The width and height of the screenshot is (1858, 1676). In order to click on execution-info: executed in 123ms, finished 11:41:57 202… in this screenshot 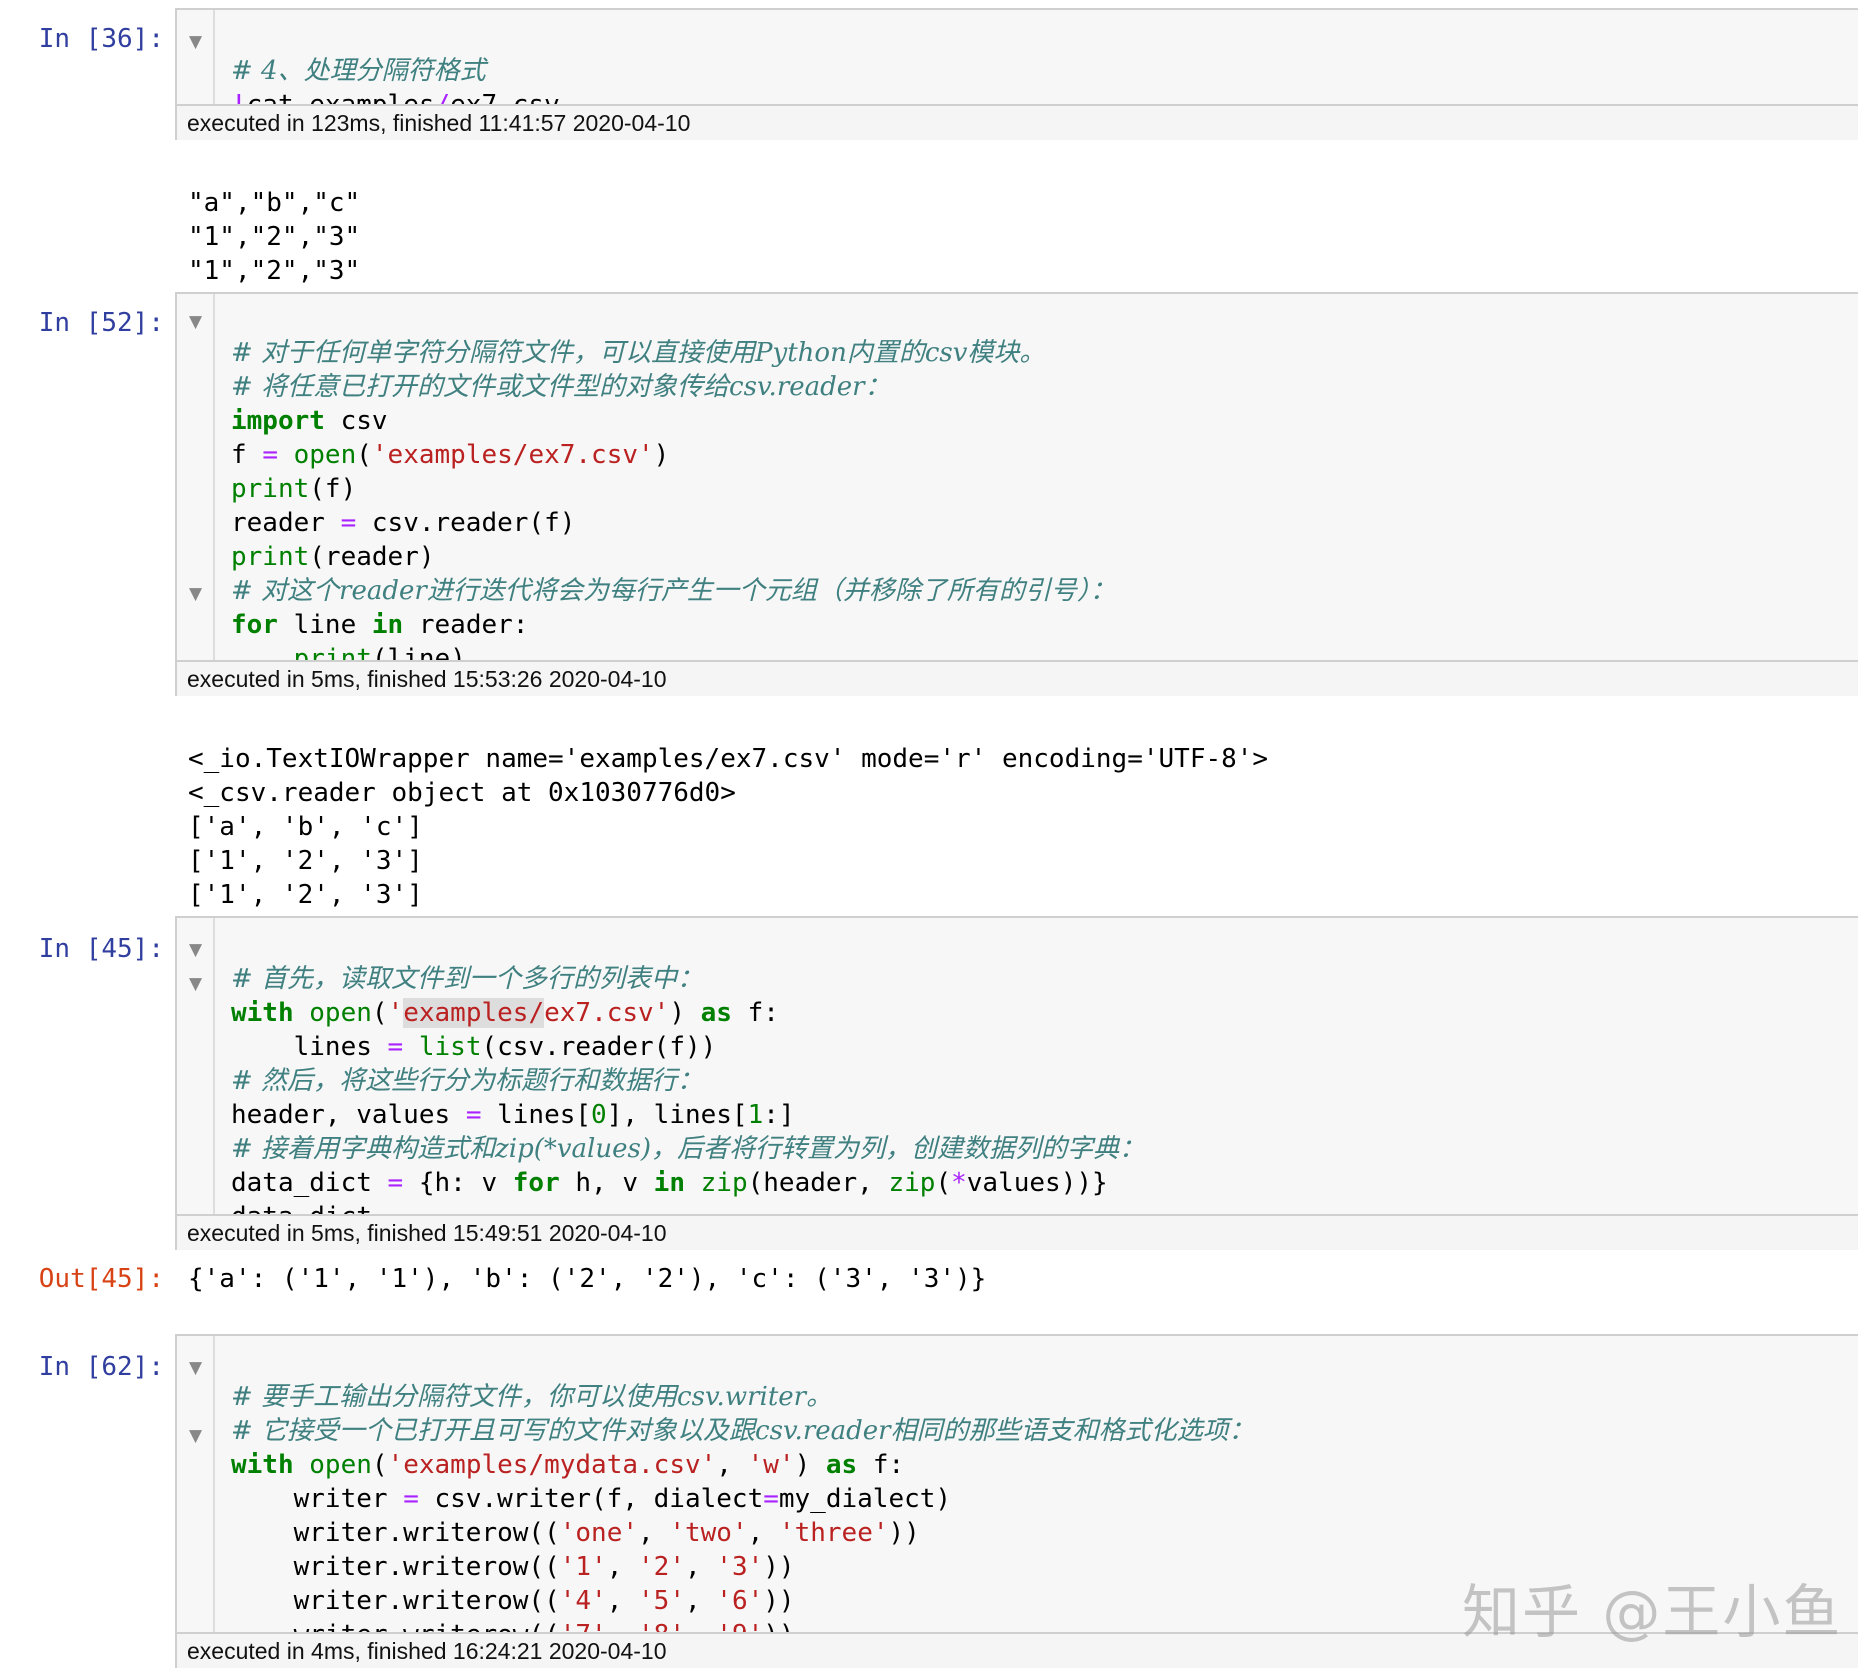, I will do `click(1017, 122)`.